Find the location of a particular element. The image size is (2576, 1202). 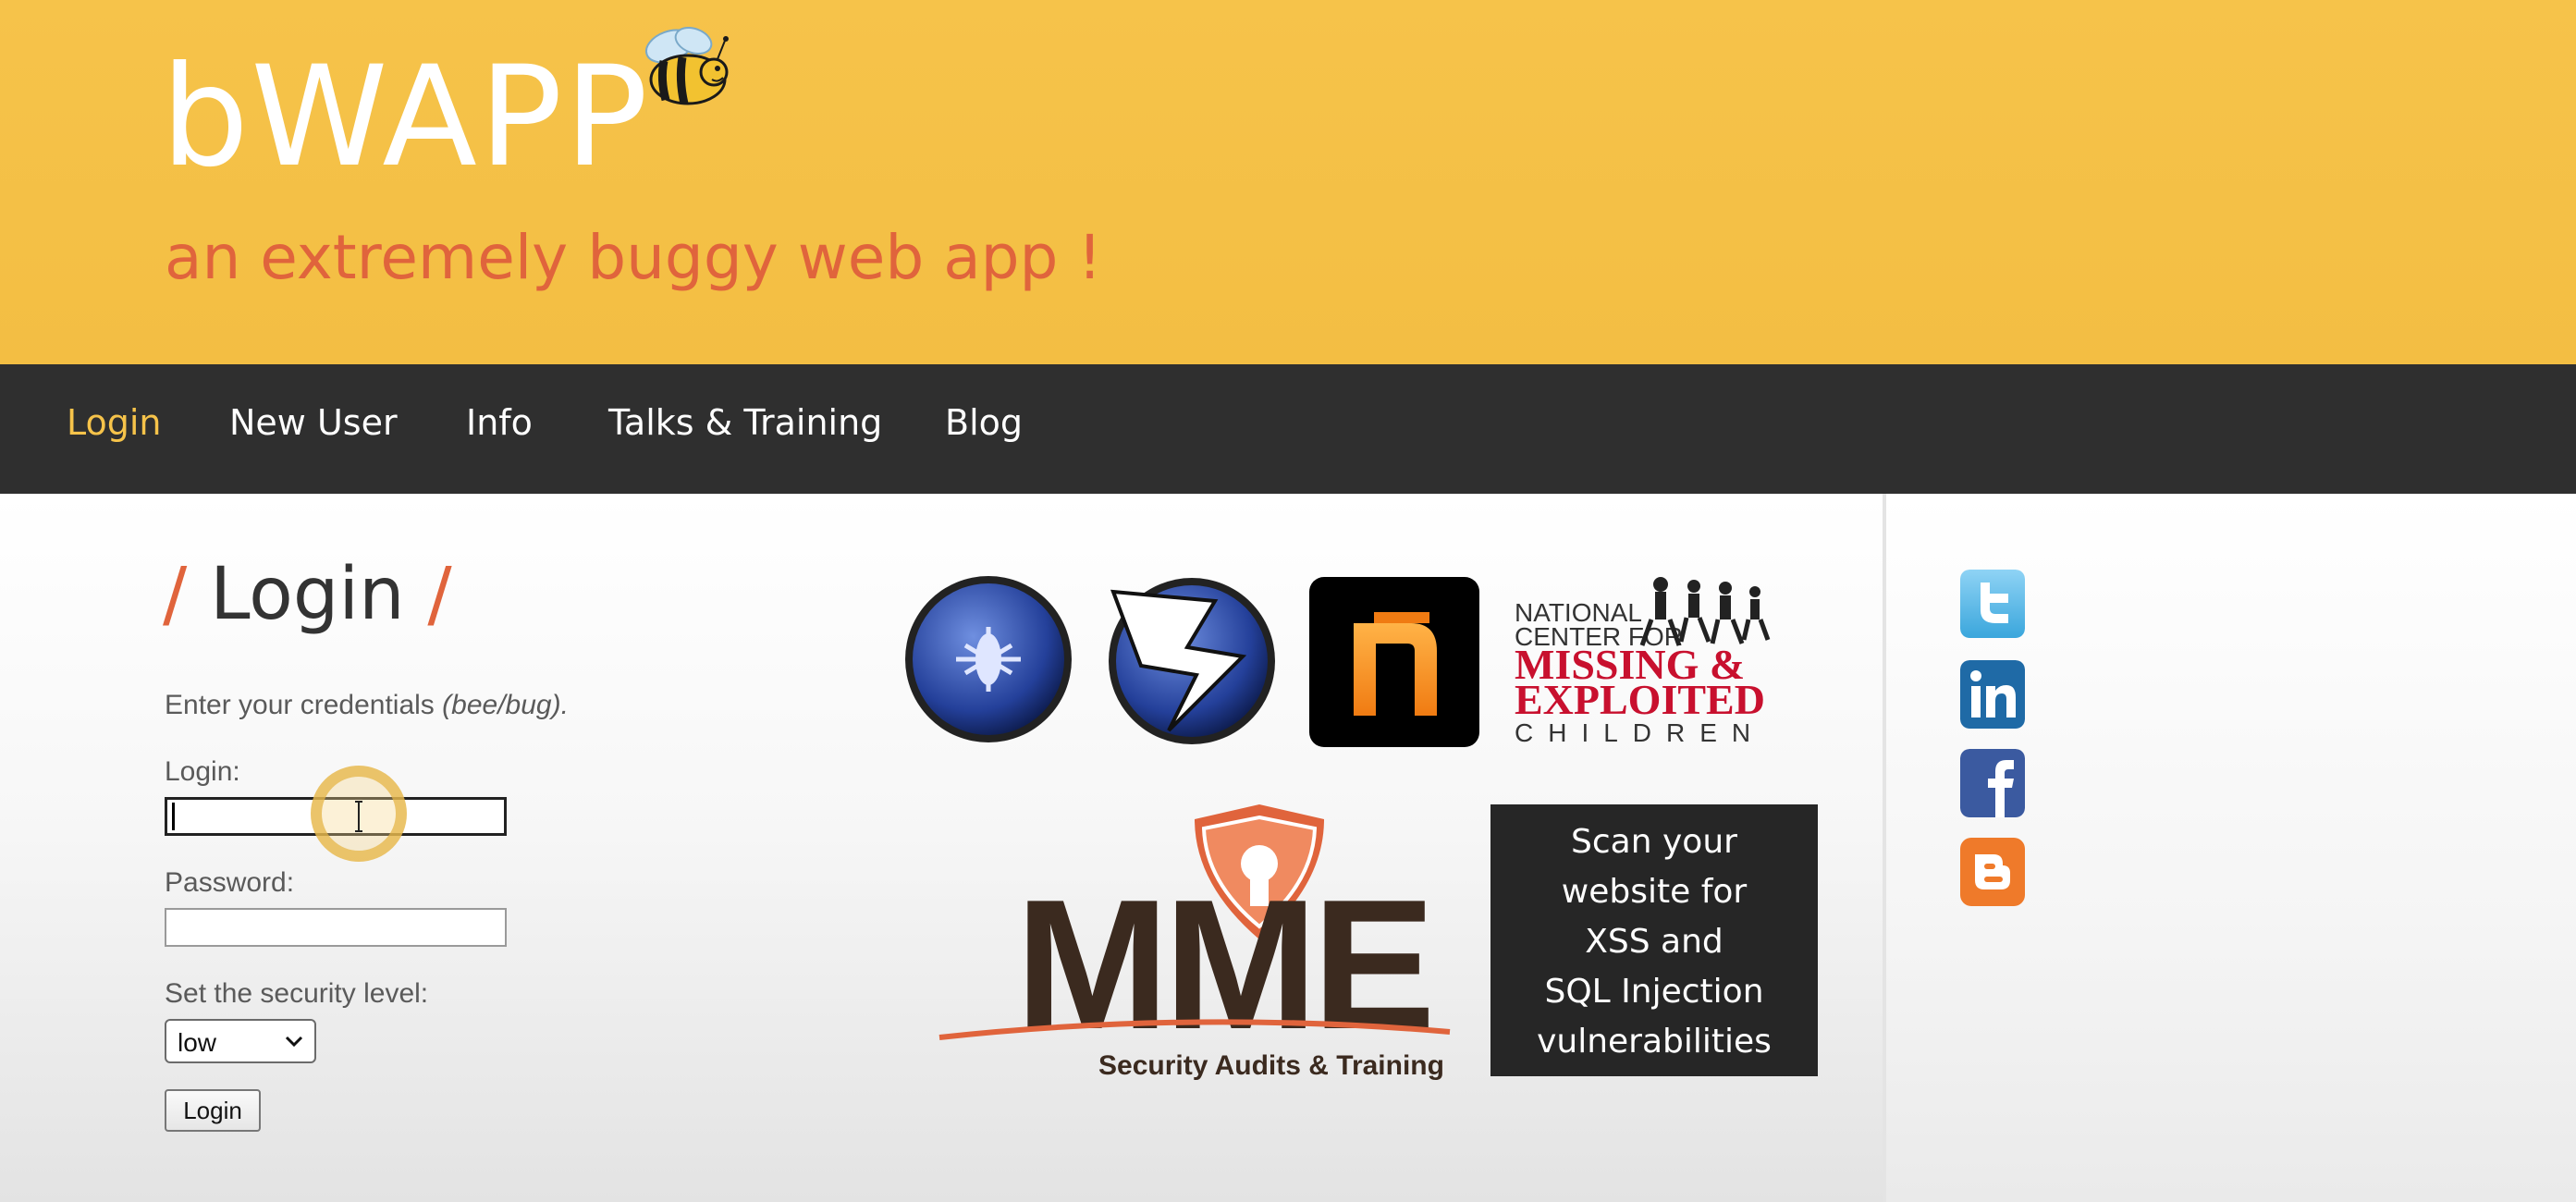

twitter-icon is located at coordinates (1993, 604).